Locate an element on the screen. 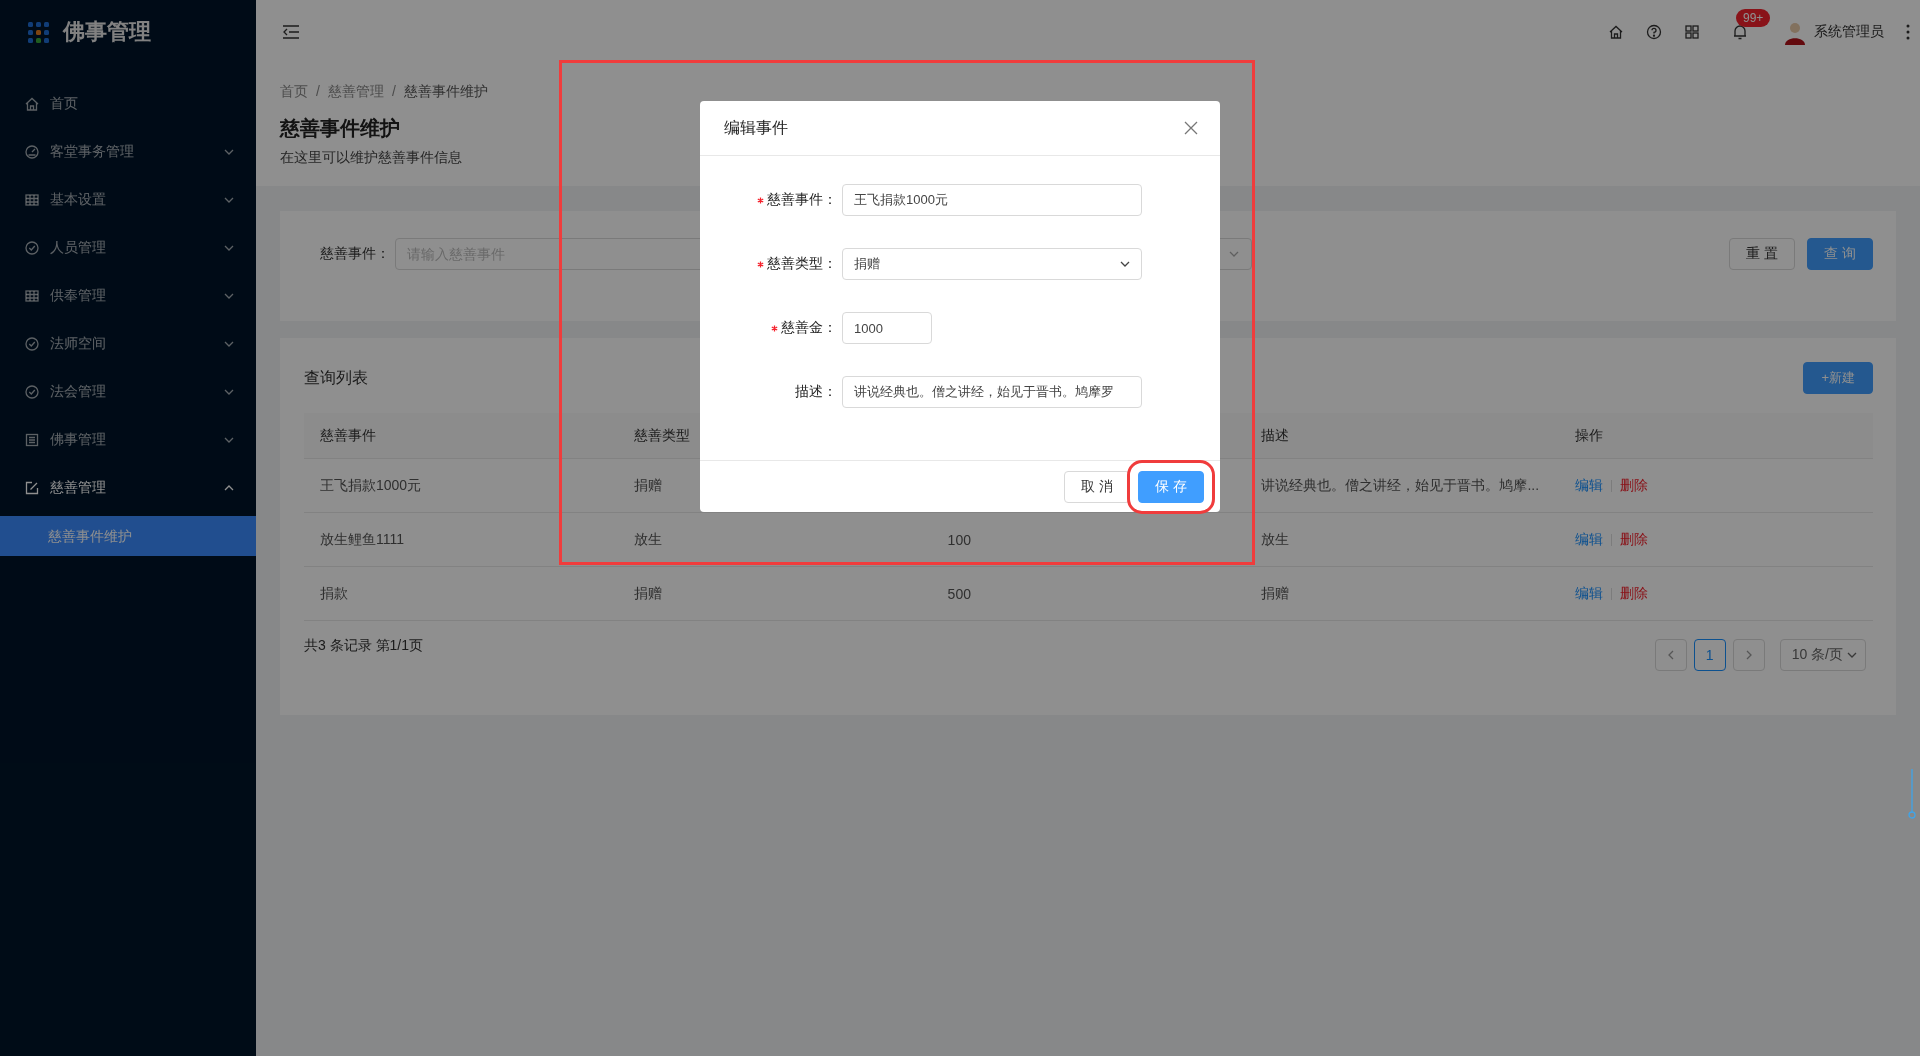  app-title: 佛事管理 is located at coordinates (107, 32).